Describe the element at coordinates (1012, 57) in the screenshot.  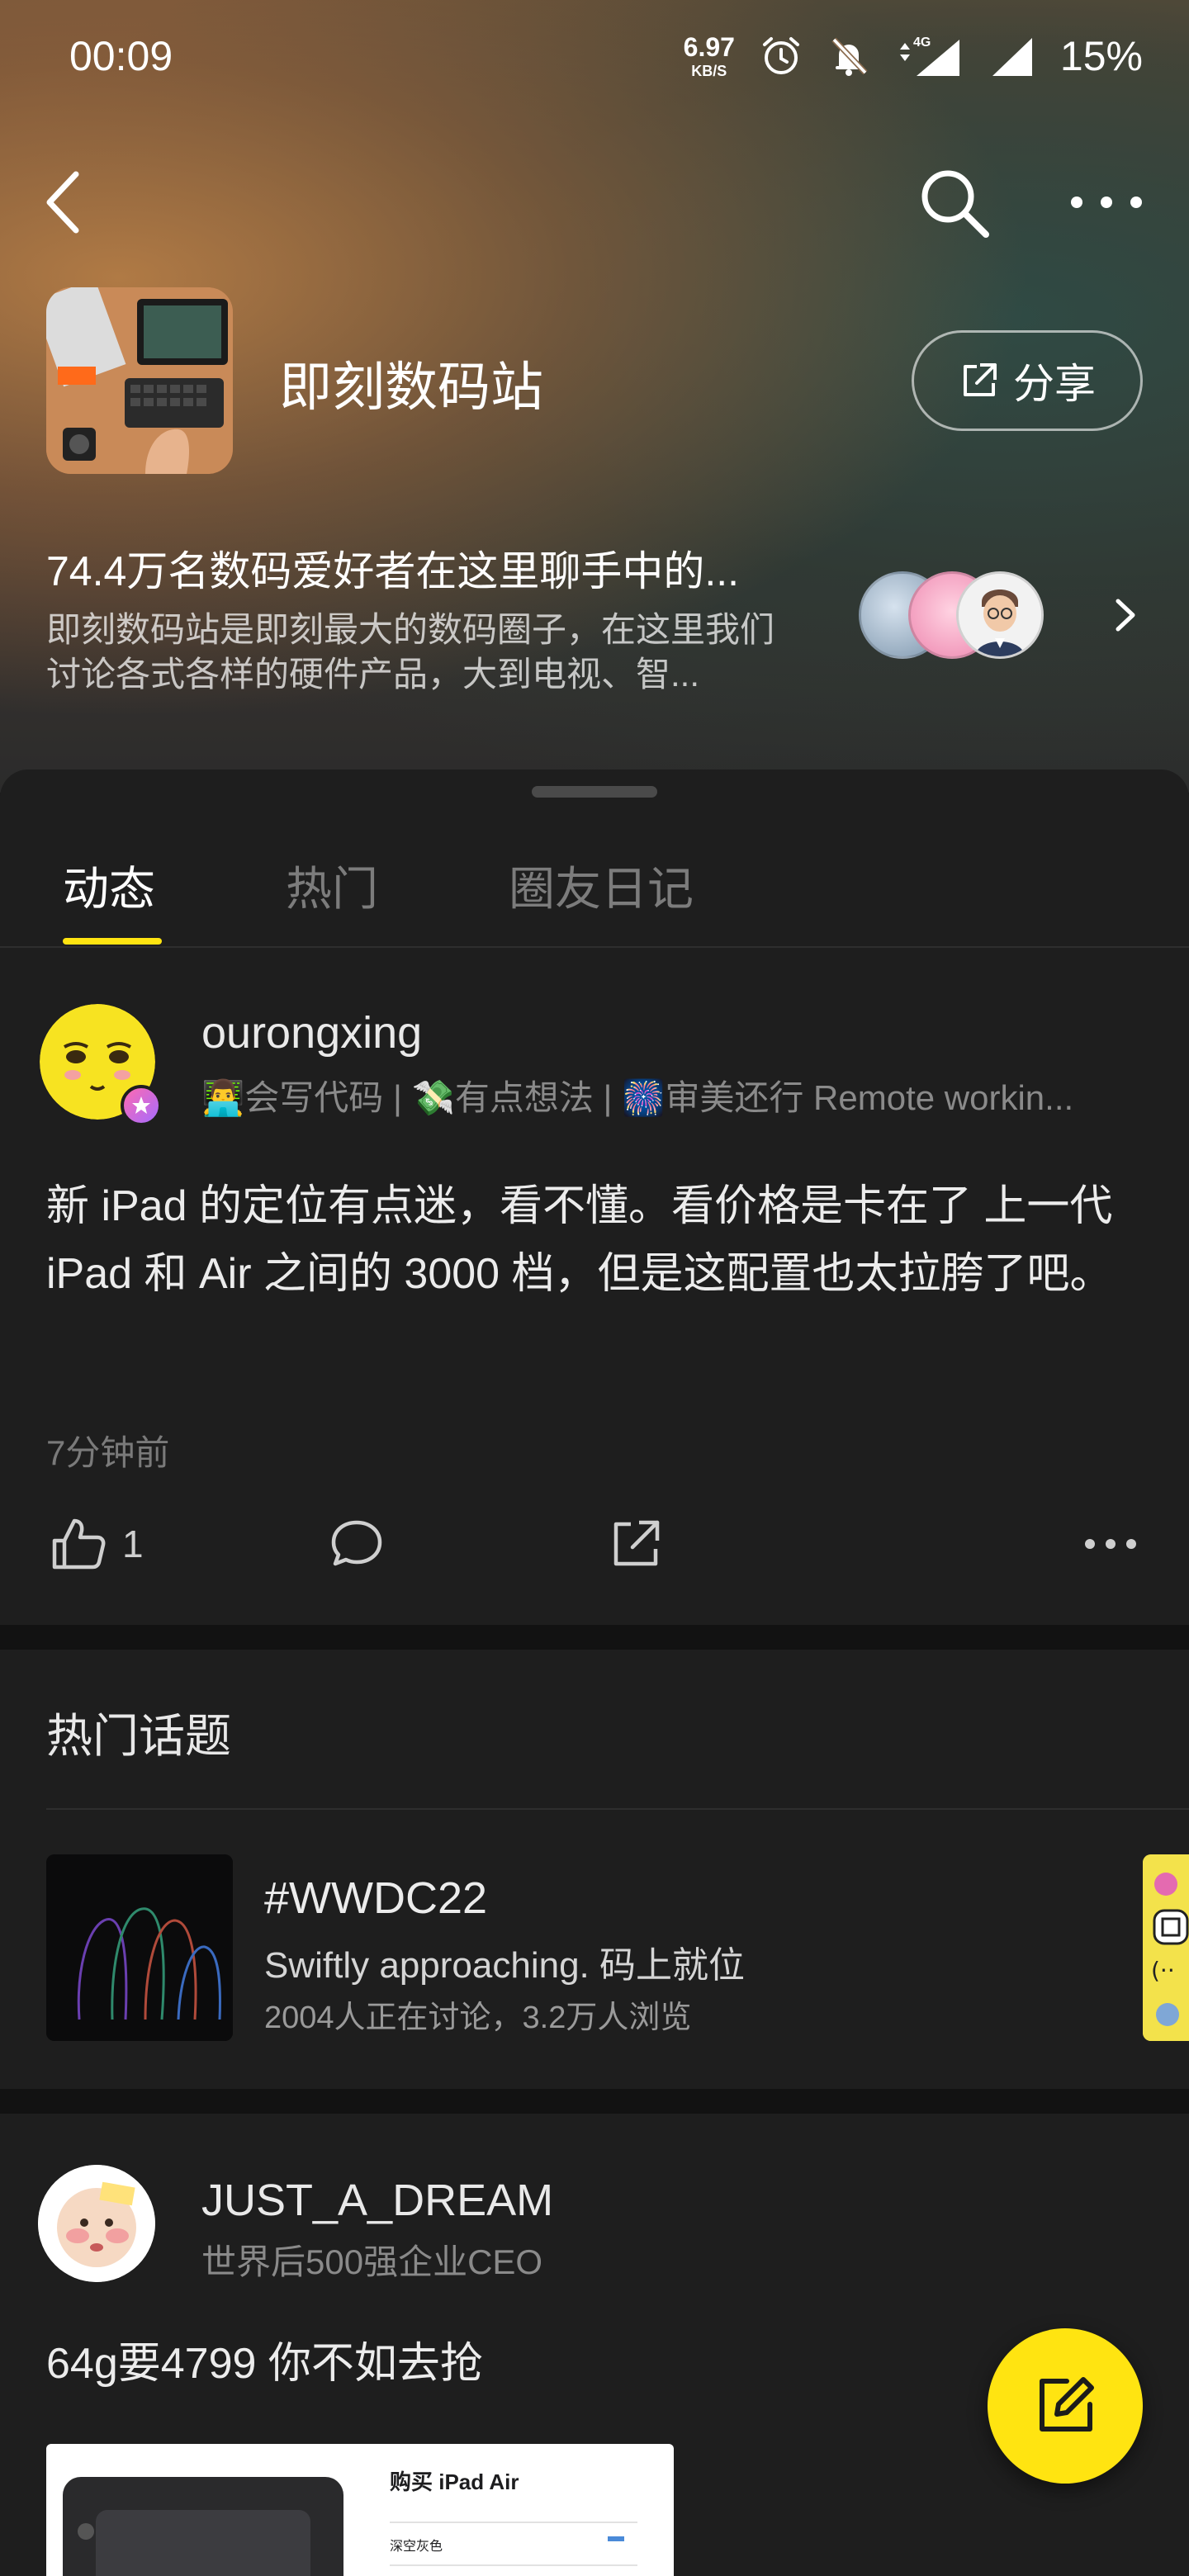
I see `signal-icon` at that location.